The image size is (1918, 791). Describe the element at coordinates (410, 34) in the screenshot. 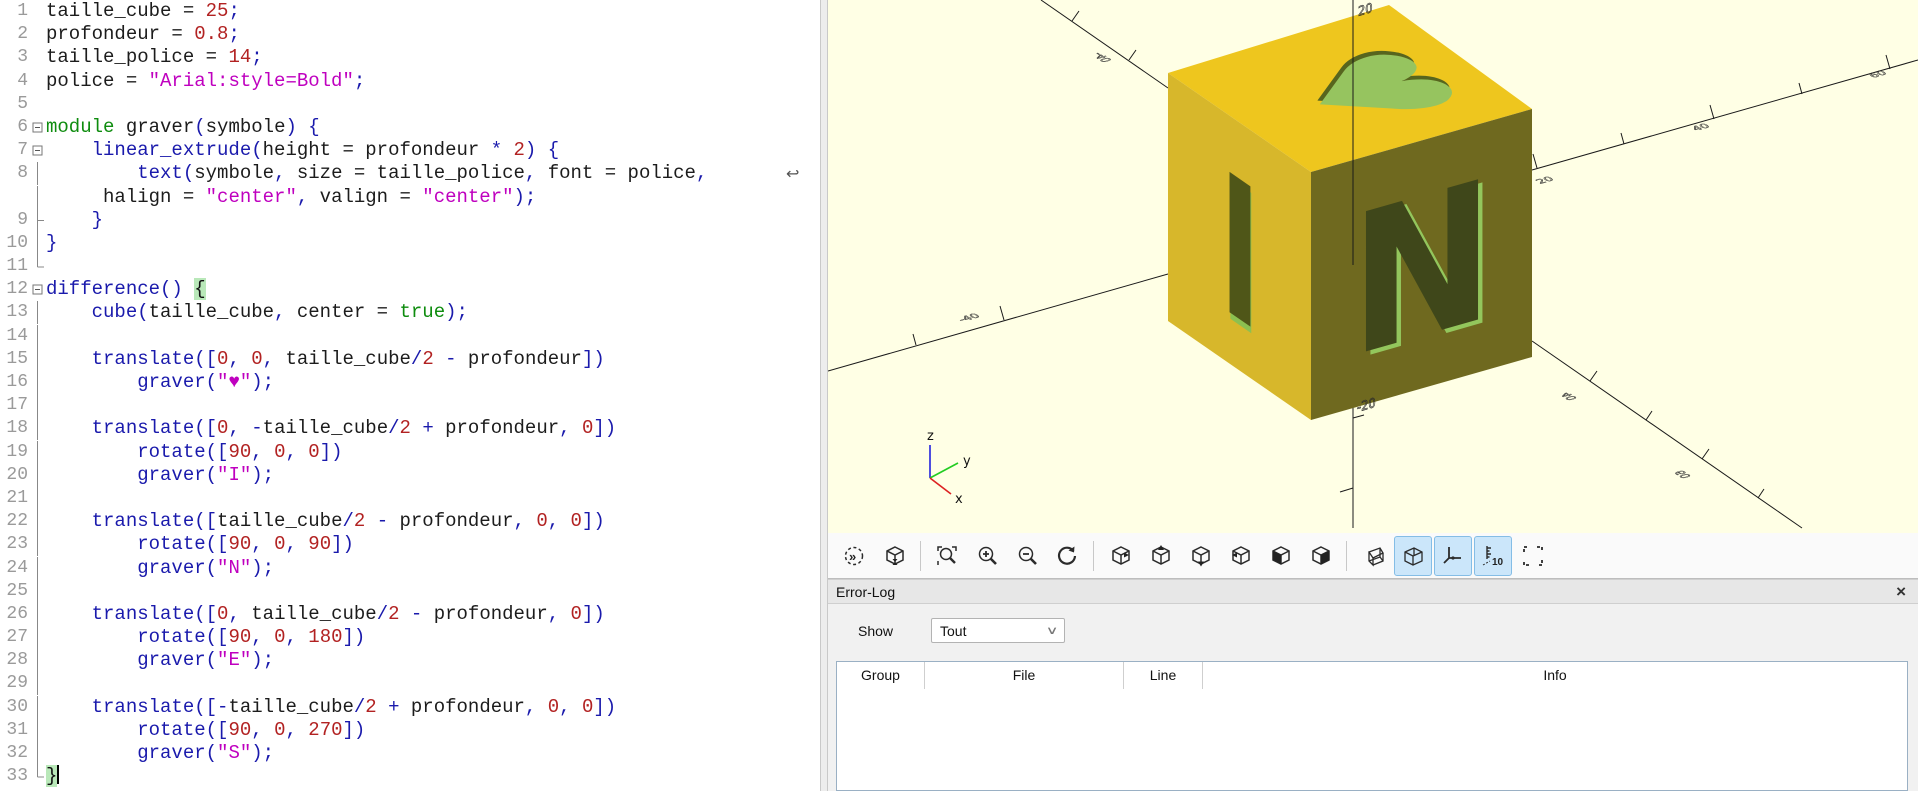

I see `code-line: 2 profondeur = 0.8;` at that location.